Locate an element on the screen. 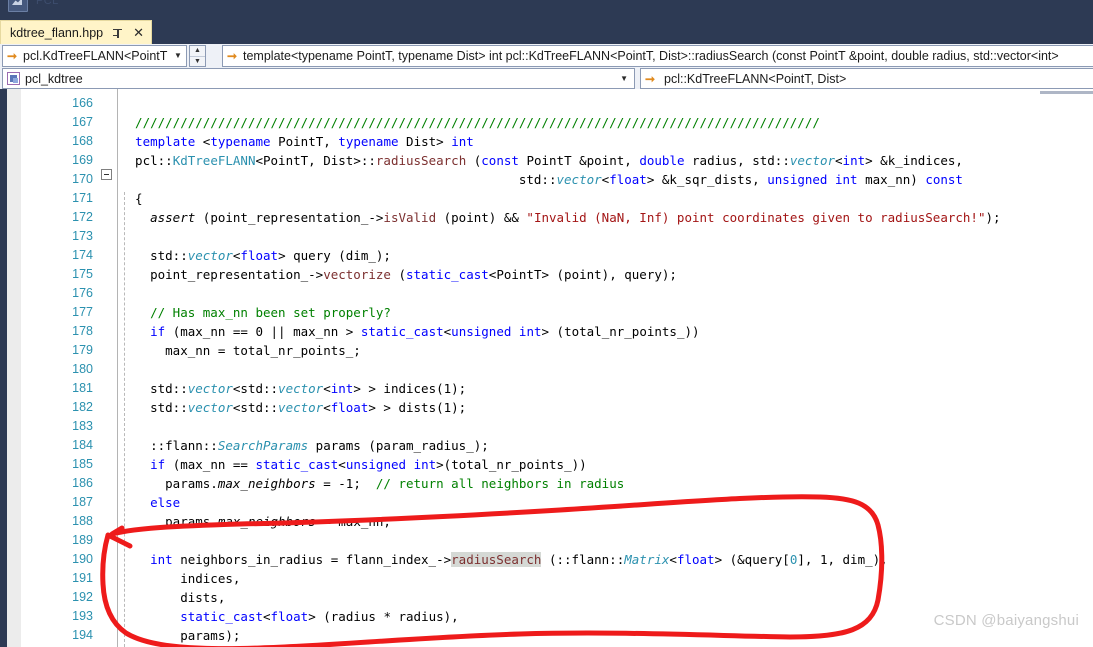 Image resolution: width=1093 pixels, height=647 pixels. code-line-text: dists, is located at coordinates (172, 597).